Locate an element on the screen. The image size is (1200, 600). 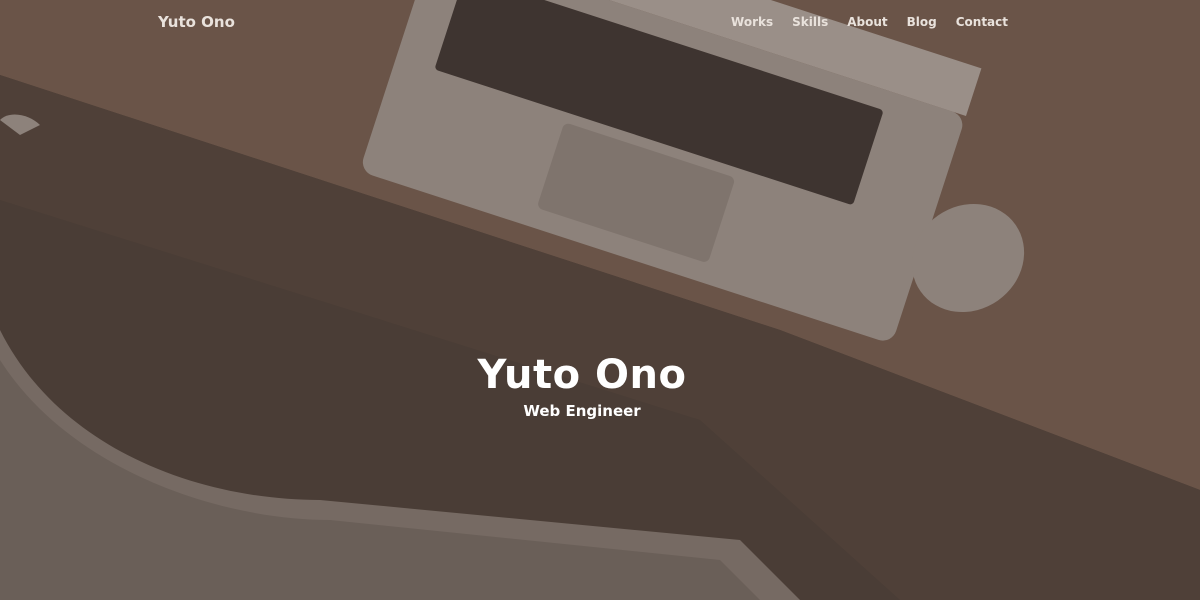
hero: Yuto Ono Web Engineer is located at coordinates (582, 386).